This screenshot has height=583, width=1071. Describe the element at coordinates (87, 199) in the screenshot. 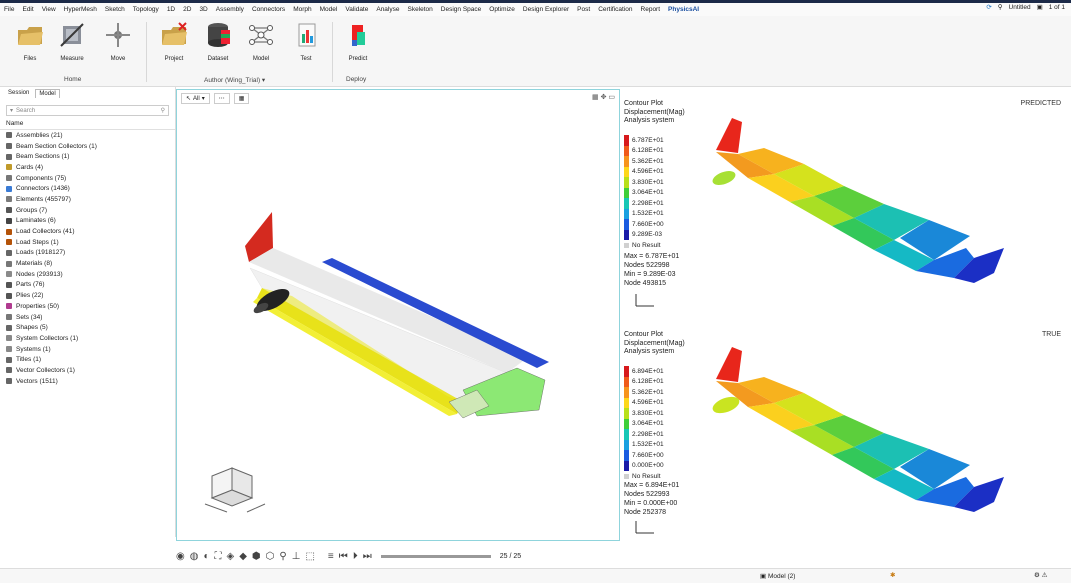

I see `tree-item: Elements (455797)` at that location.